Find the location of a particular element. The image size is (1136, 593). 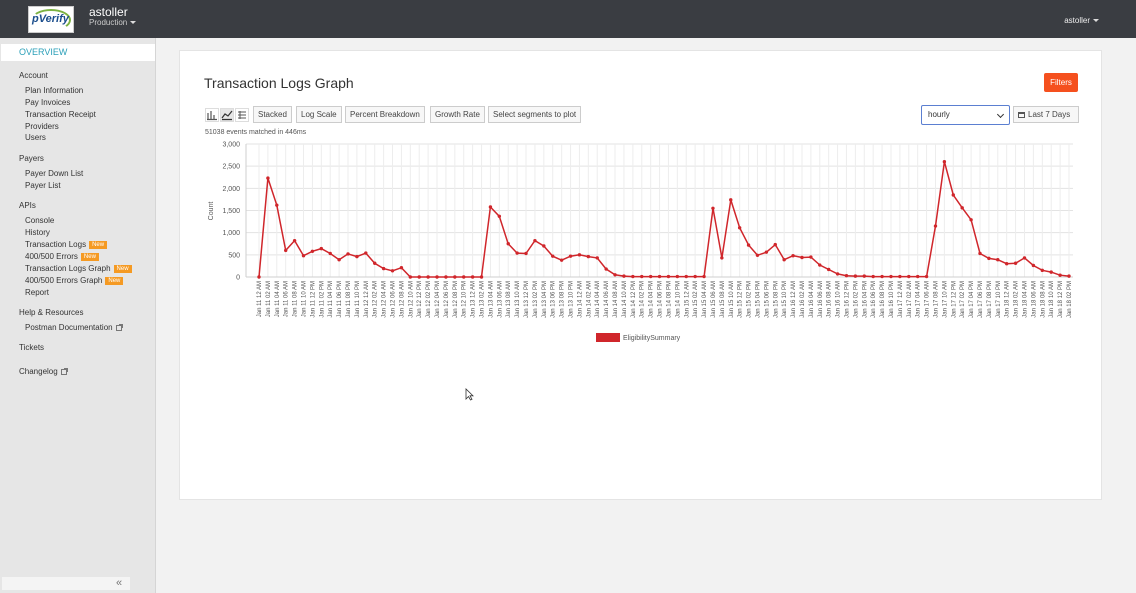

sidebar-item-errors-graph: 400/500 Errors Graph New is located at coordinates (74, 280).